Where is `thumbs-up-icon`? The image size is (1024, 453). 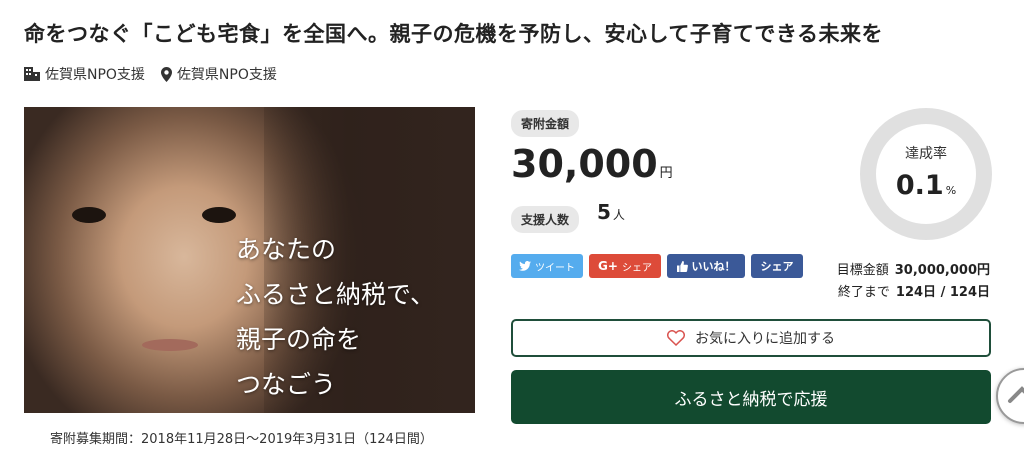 thumbs-up-icon is located at coordinates (682, 266).